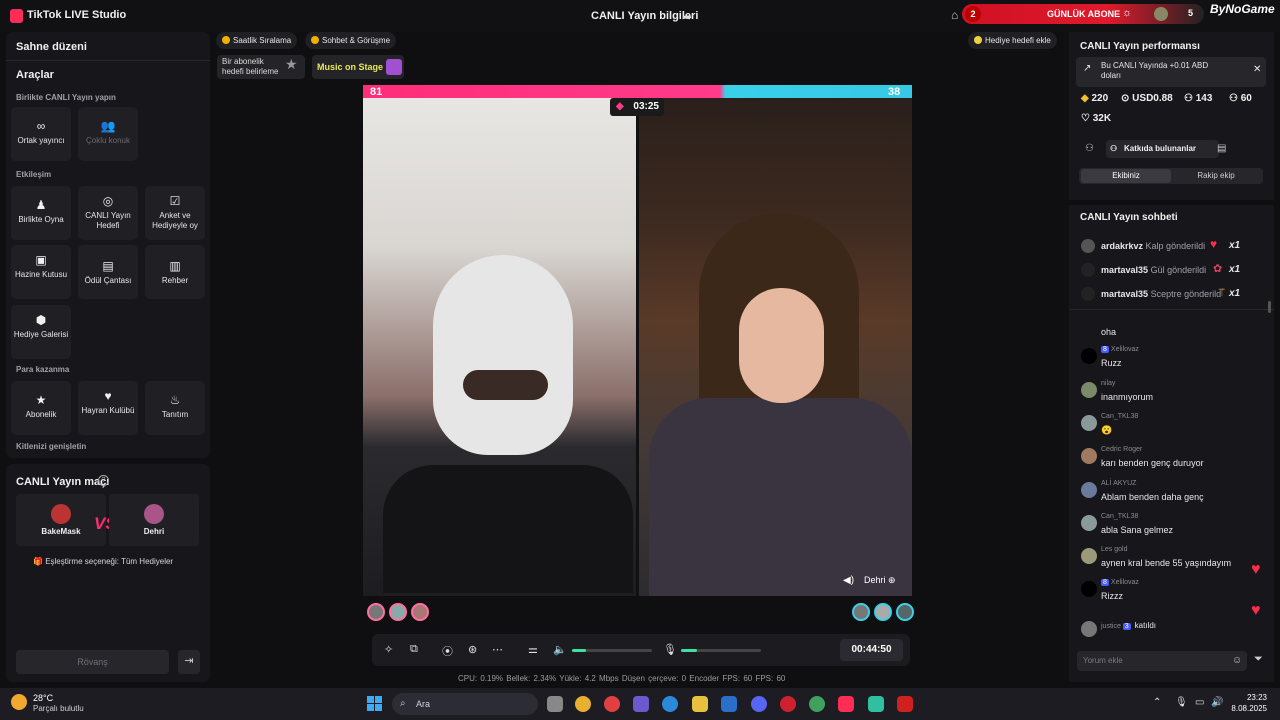  What do you see at coordinates (1256, 610) in the screenshot?
I see `floating-heart-icon: ♥` at bounding box center [1256, 610].